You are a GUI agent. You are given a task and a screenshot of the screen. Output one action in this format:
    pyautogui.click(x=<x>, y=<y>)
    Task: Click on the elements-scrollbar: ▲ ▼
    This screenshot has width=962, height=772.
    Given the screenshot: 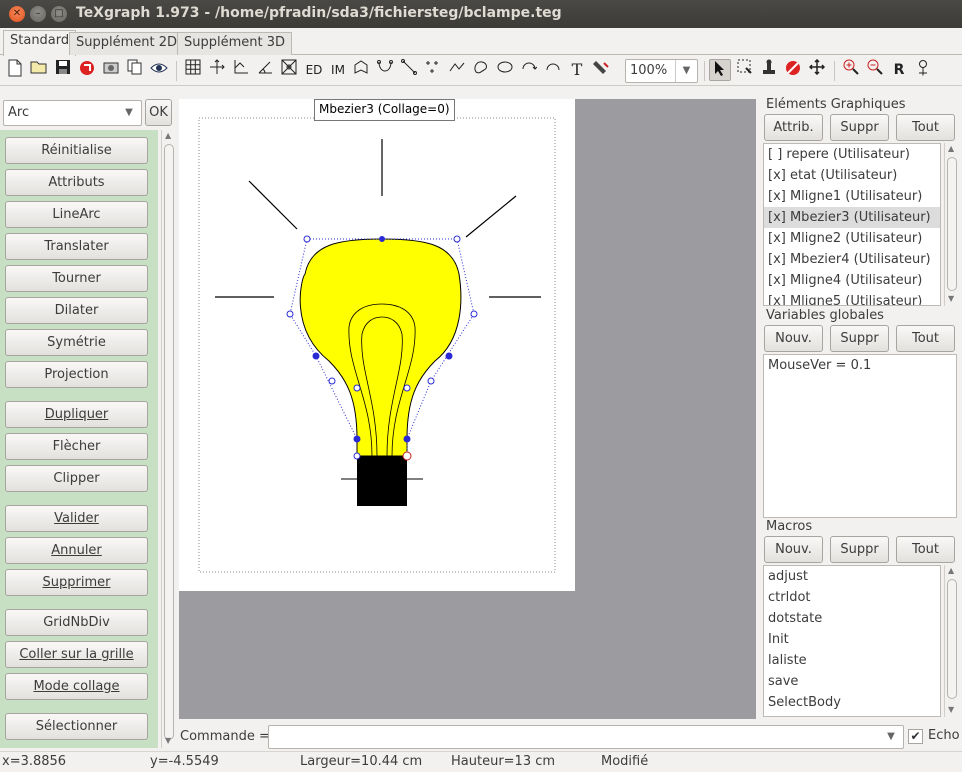 What is the action you would take?
    pyautogui.click(x=951, y=224)
    